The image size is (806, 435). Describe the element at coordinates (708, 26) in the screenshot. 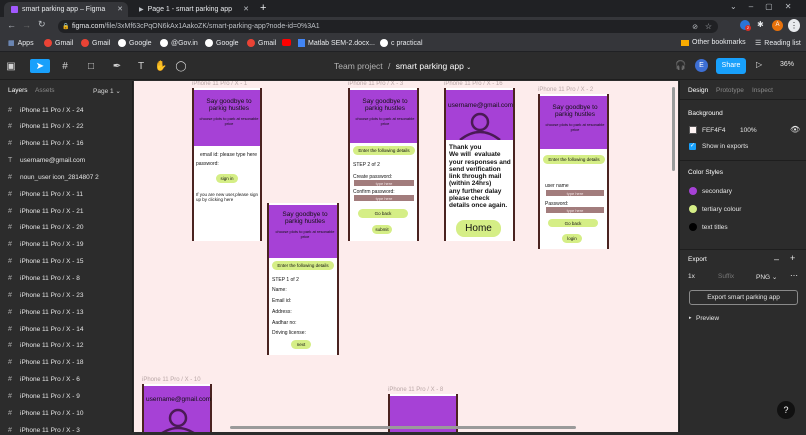

I see `star-icon: ☆` at that location.